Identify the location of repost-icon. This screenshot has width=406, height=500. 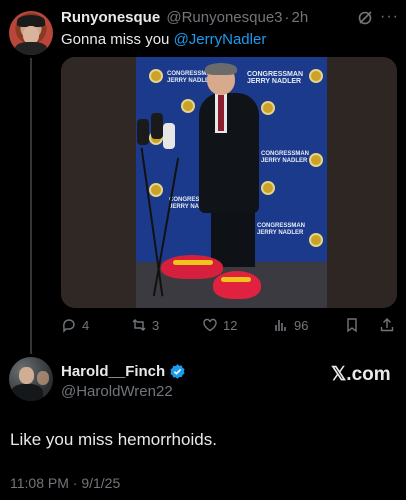
(139, 325).